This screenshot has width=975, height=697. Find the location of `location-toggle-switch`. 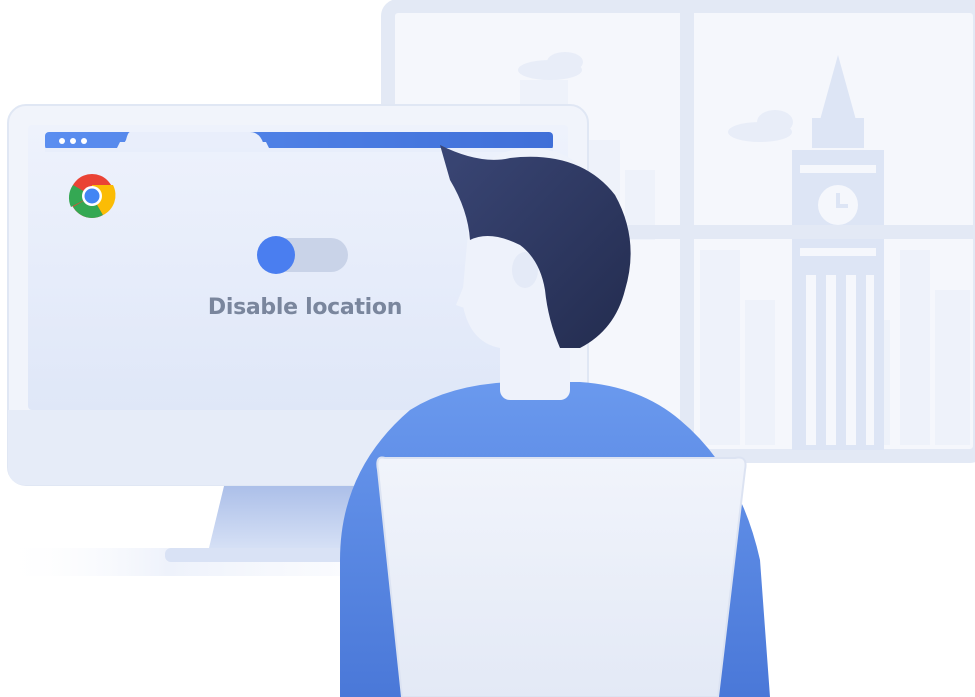

location-toggle-switch is located at coordinates (301, 255).